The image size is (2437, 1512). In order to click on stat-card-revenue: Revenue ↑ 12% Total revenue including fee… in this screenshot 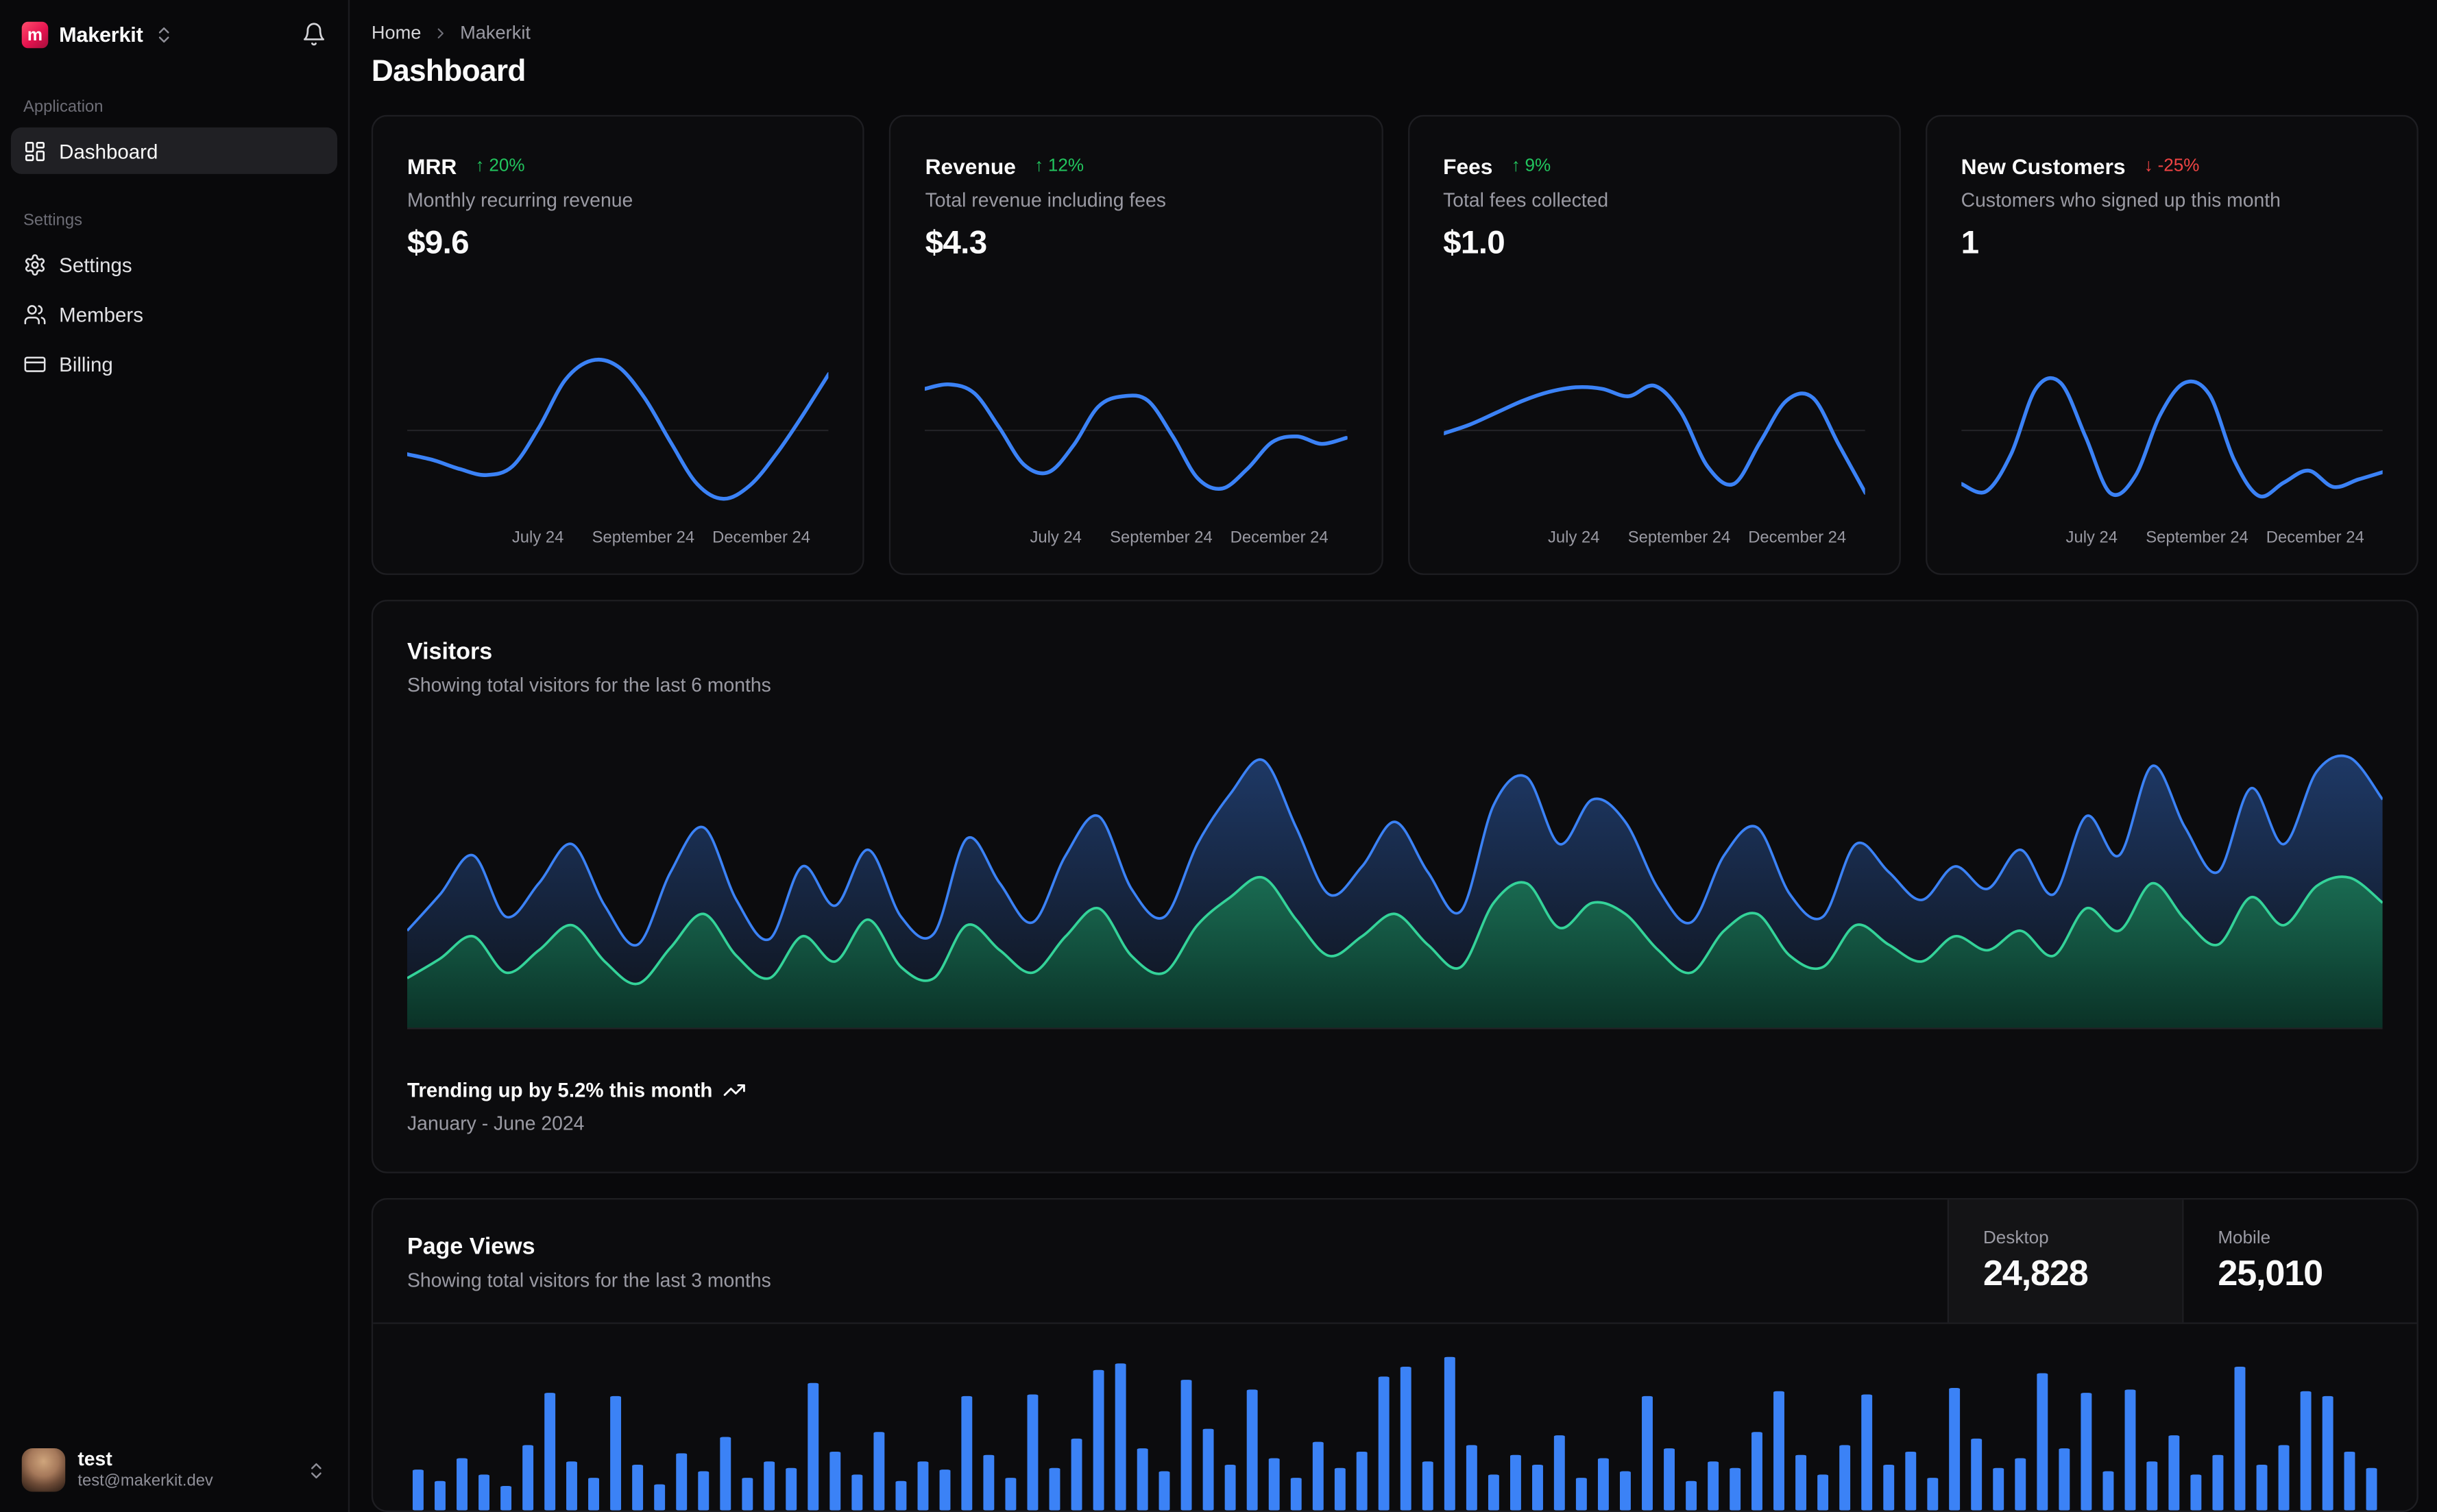, I will do `click(1136, 345)`.